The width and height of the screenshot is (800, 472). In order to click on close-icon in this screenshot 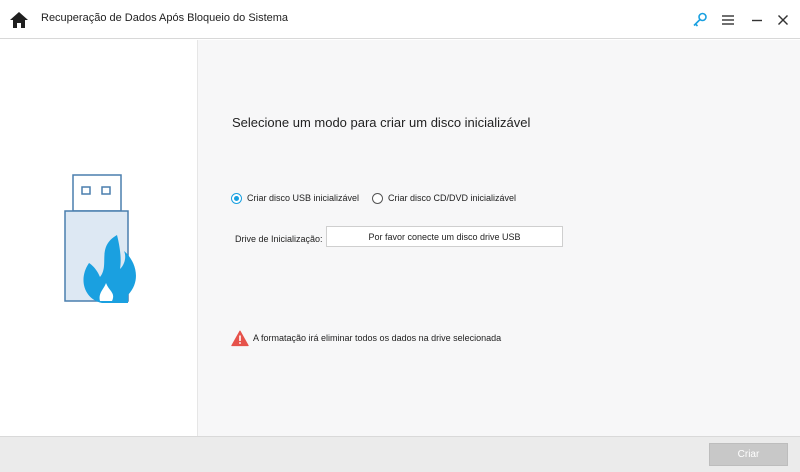, I will do `click(783, 20)`.